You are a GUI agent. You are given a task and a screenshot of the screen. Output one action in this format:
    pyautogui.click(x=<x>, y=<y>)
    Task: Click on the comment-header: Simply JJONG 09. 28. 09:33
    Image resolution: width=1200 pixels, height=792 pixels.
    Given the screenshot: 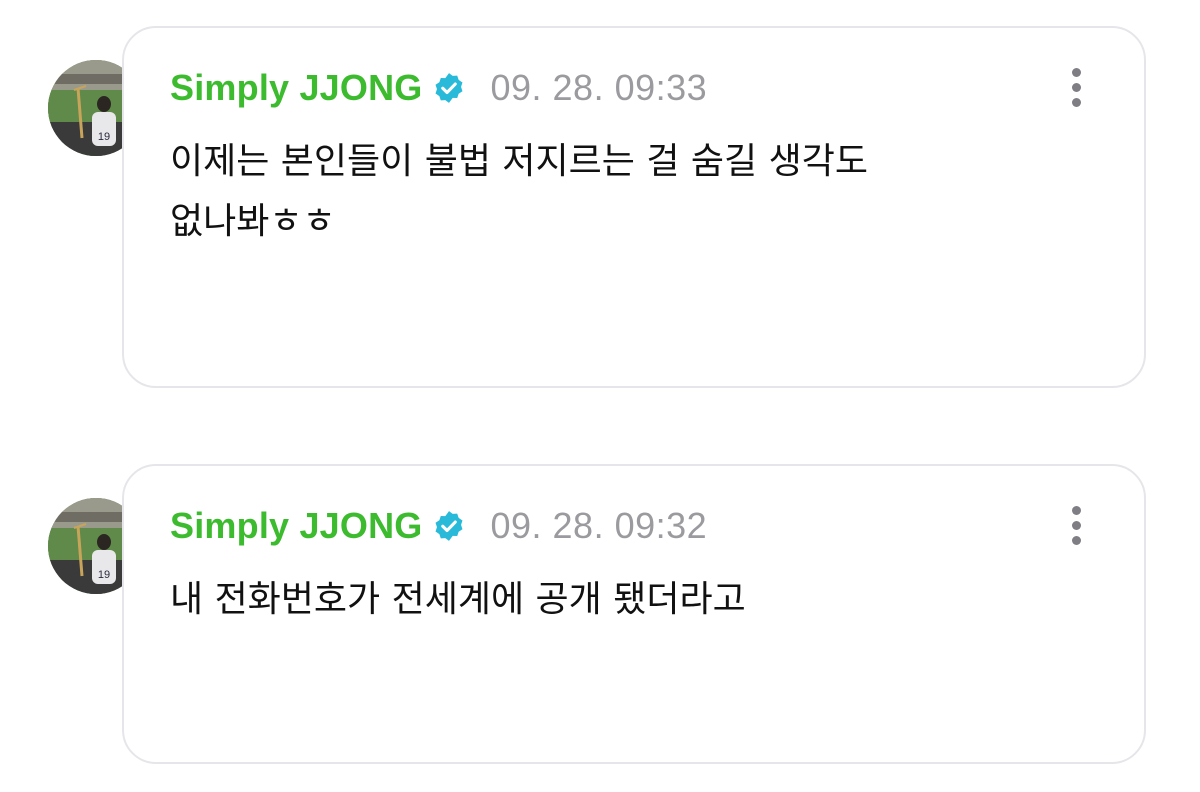 What is the action you would take?
    pyautogui.click(x=438, y=88)
    